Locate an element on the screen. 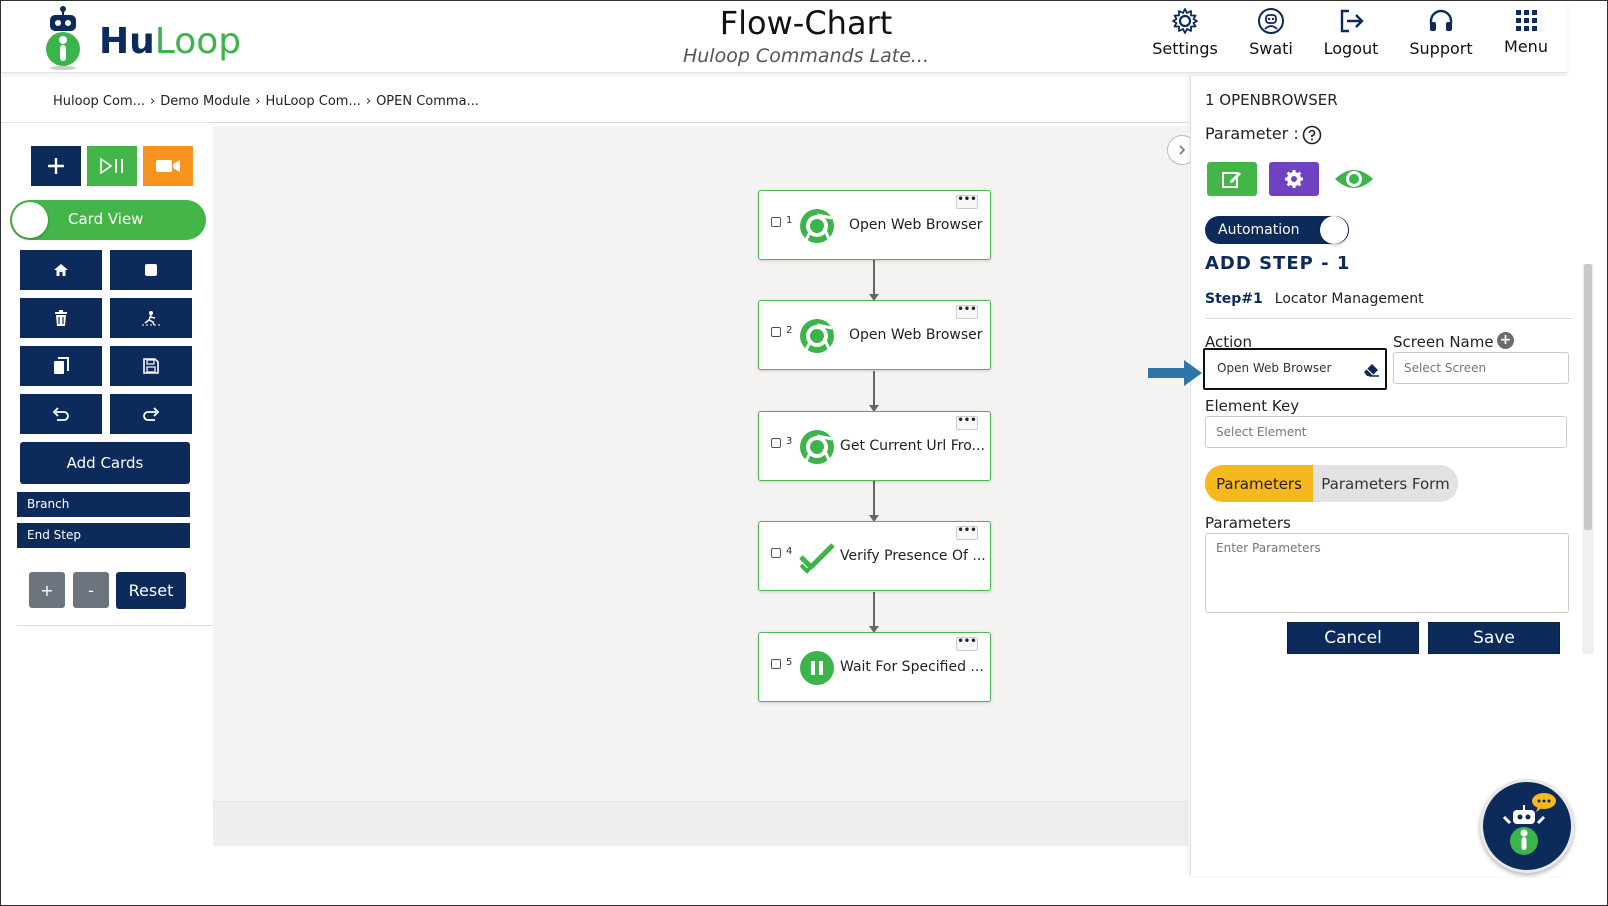  save-flow-button is located at coordinates (151, 366).